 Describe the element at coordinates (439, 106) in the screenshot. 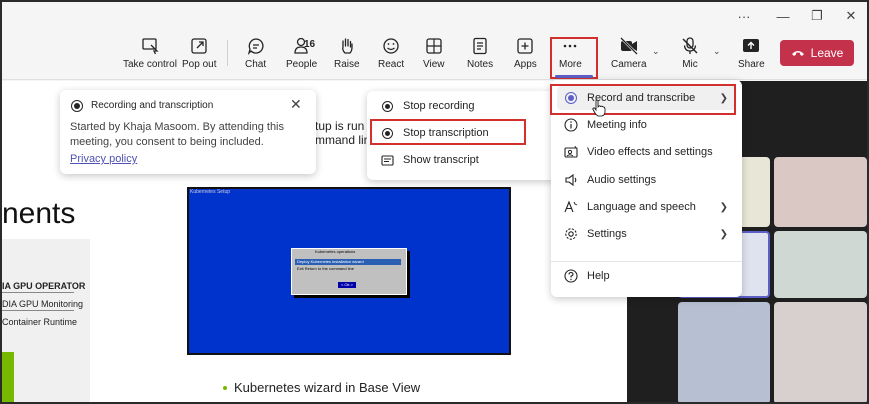

I see `stop-recording-label: Stop recording` at that location.